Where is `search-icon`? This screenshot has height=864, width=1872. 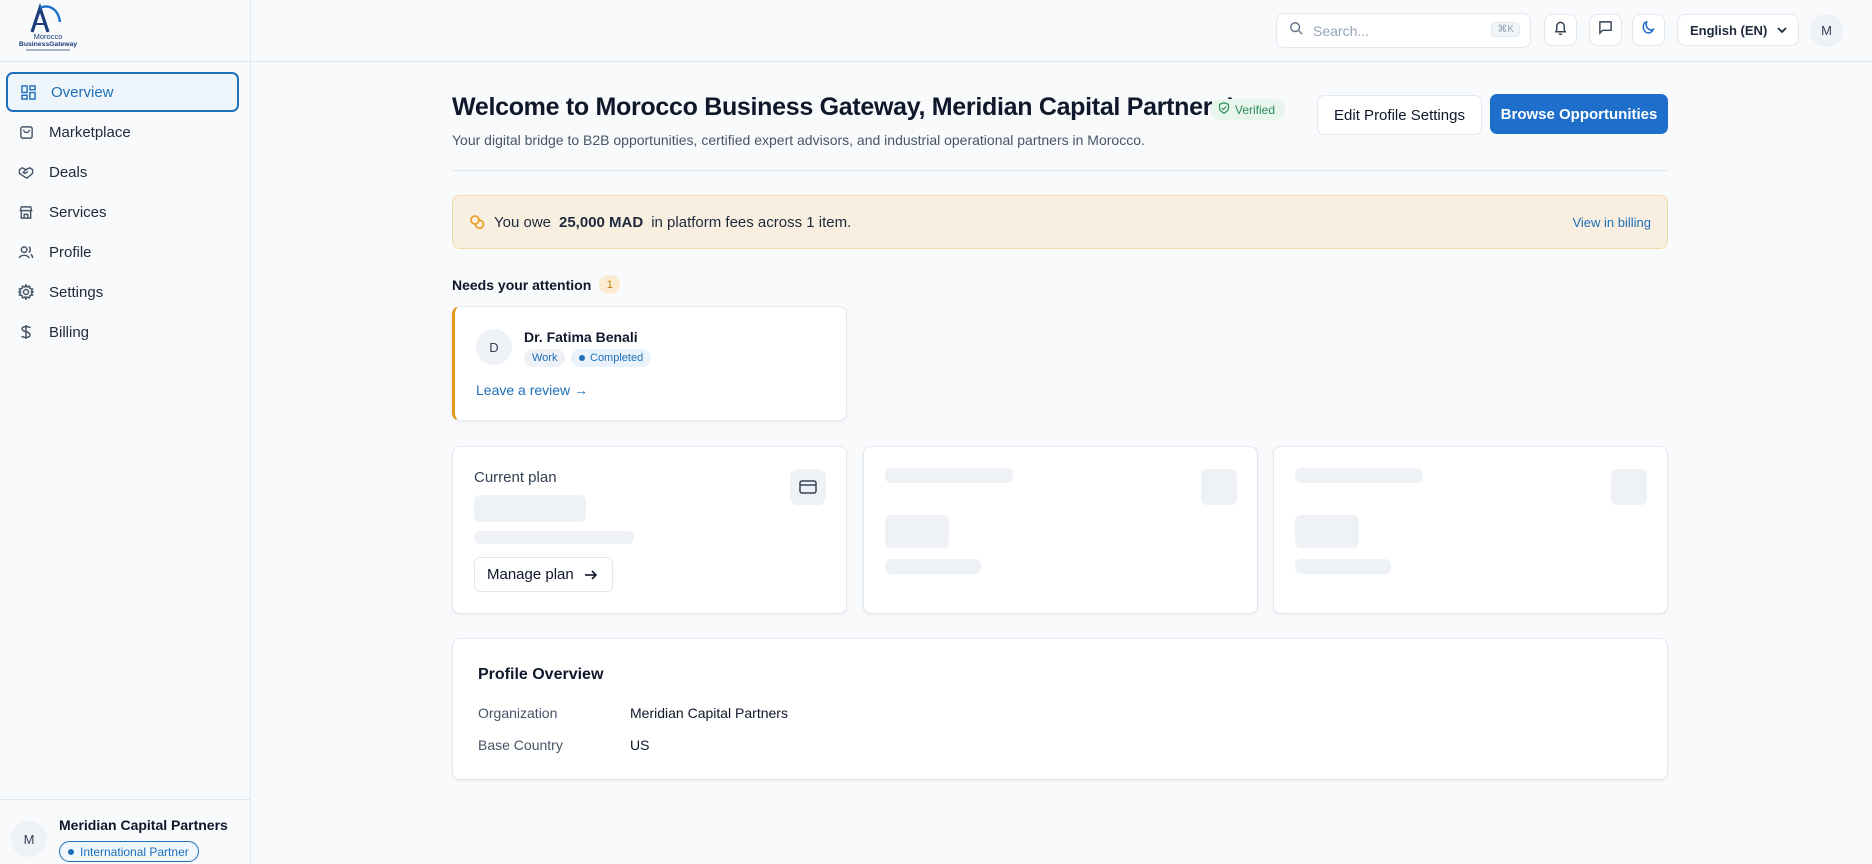 search-icon is located at coordinates (1296, 30).